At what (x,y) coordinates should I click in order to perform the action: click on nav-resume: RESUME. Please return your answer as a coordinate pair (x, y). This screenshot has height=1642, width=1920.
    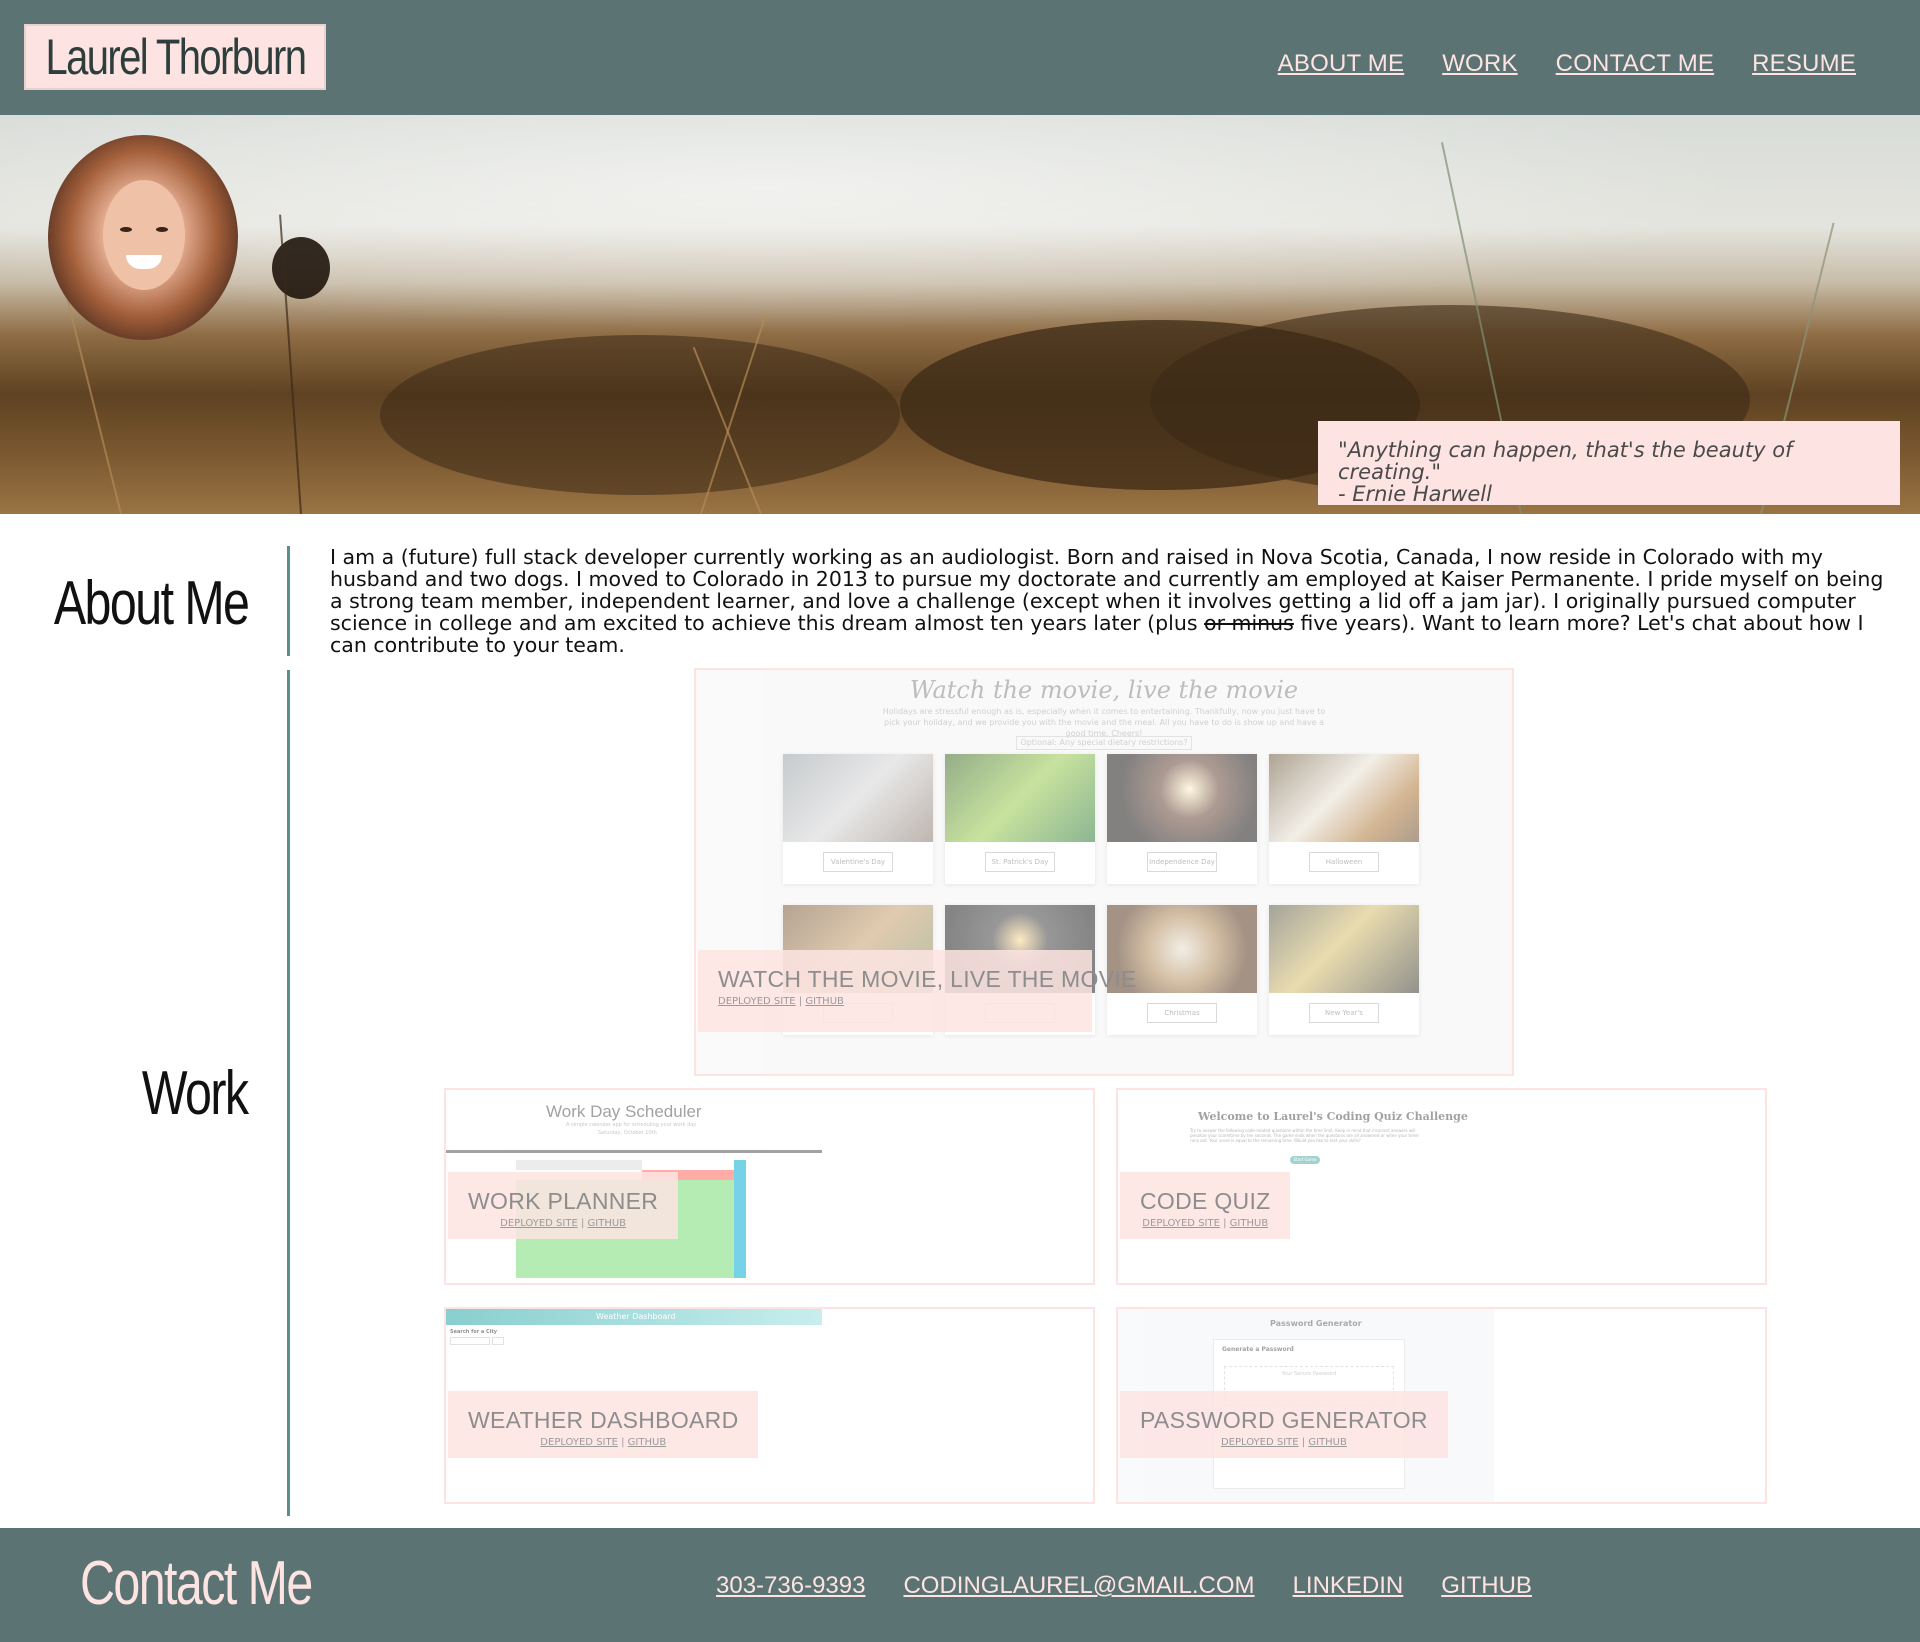
    Looking at the image, I should click on (1804, 64).